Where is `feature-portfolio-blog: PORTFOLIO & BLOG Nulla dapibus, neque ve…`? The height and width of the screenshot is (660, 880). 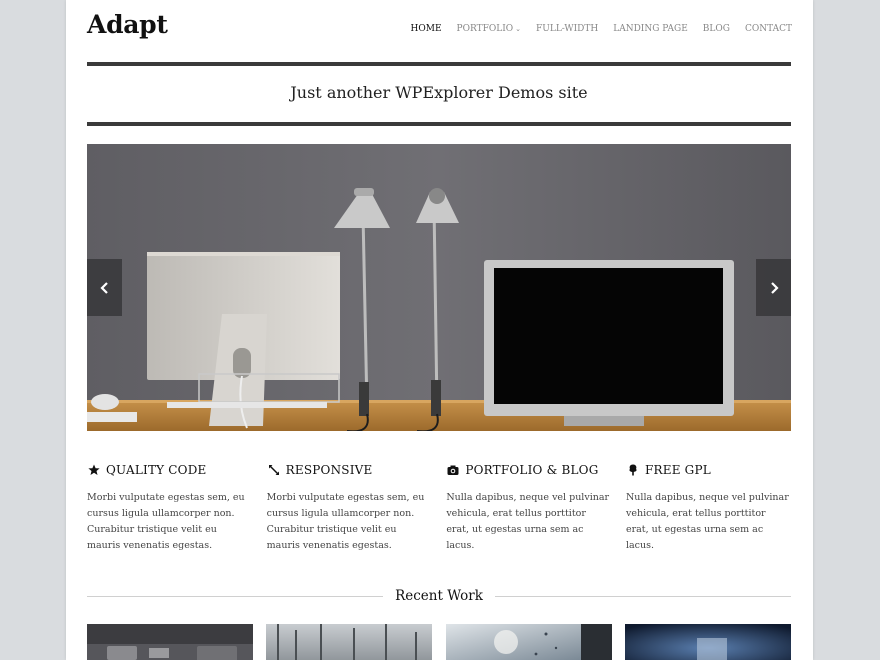 feature-portfolio-blog: PORTFOLIO & BLOG Nulla dapibus, neque ve… is located at coordinates (528, 507).